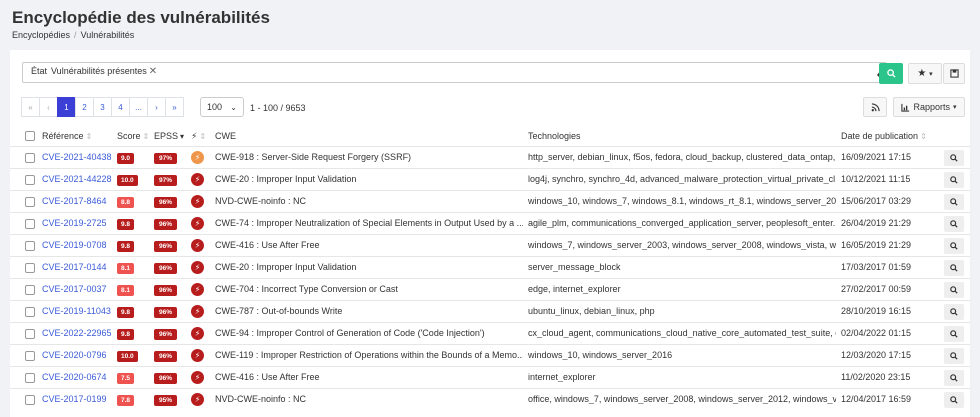 The width and height of the screenshot is (980, 417). What do you see at coordinates (133, 136) in the screenshot?
I see `col-score: Score ⇕` at bounding box center [133, 136].